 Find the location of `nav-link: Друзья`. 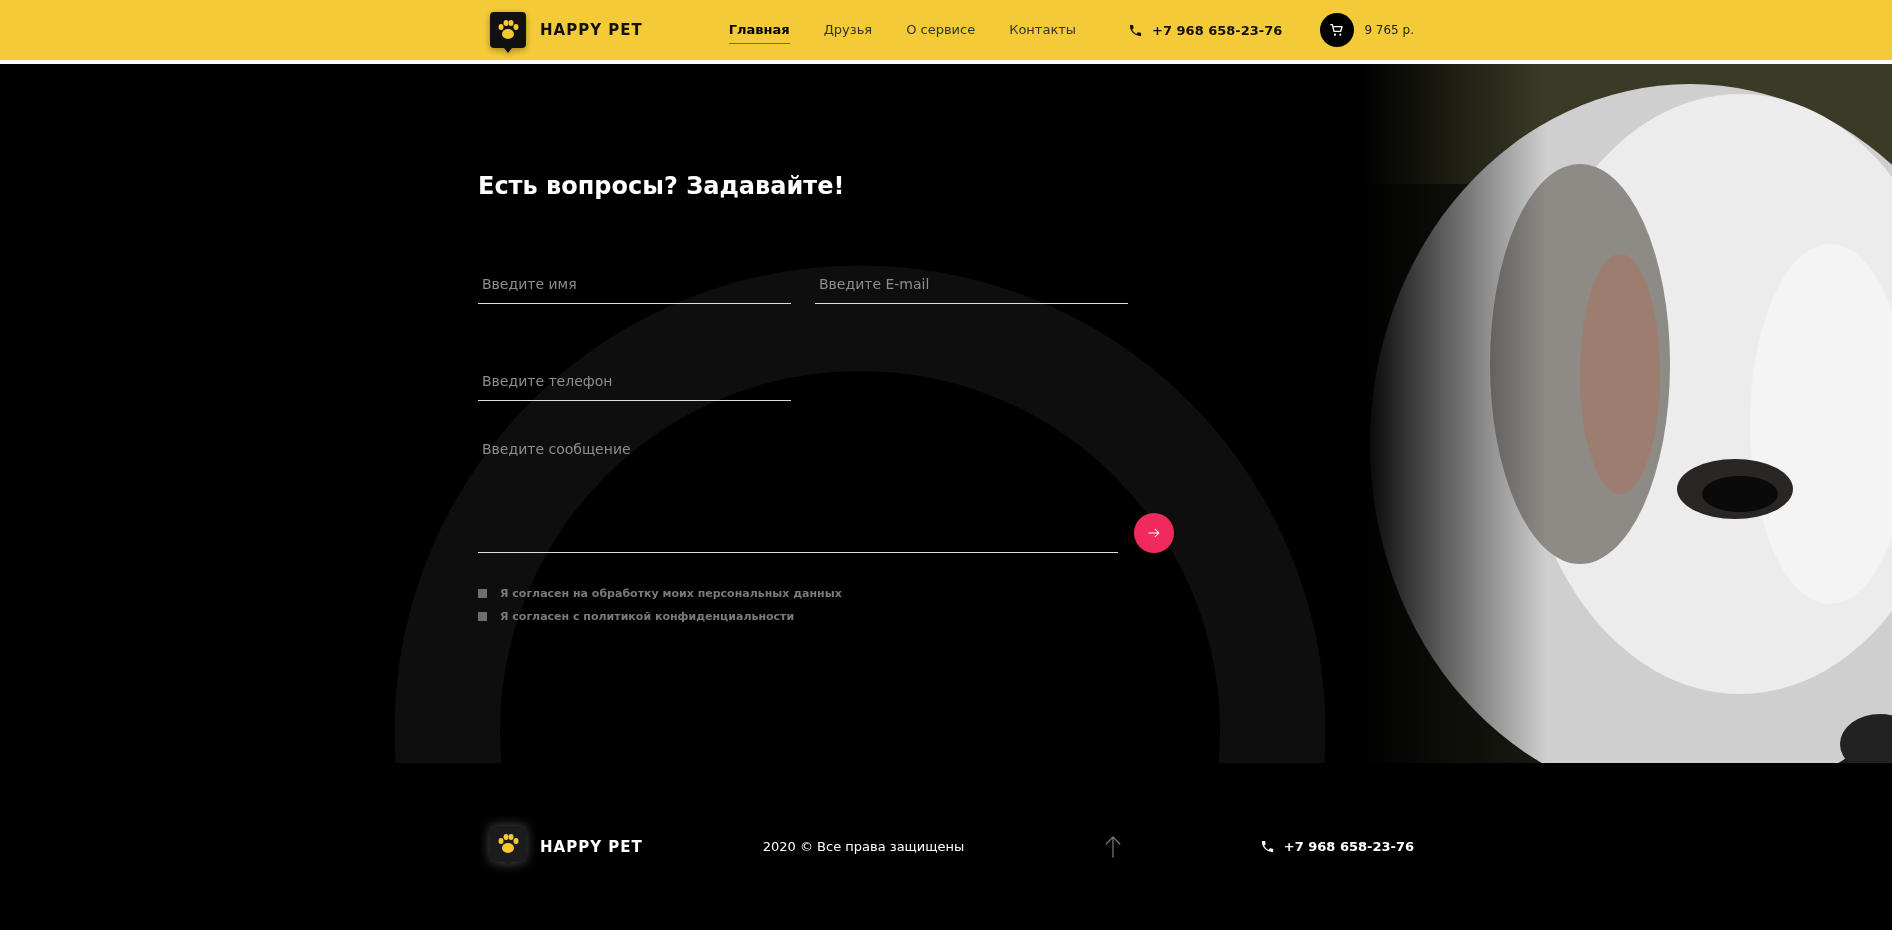

nav-link: Друзья is located at coordinates (848, 30).